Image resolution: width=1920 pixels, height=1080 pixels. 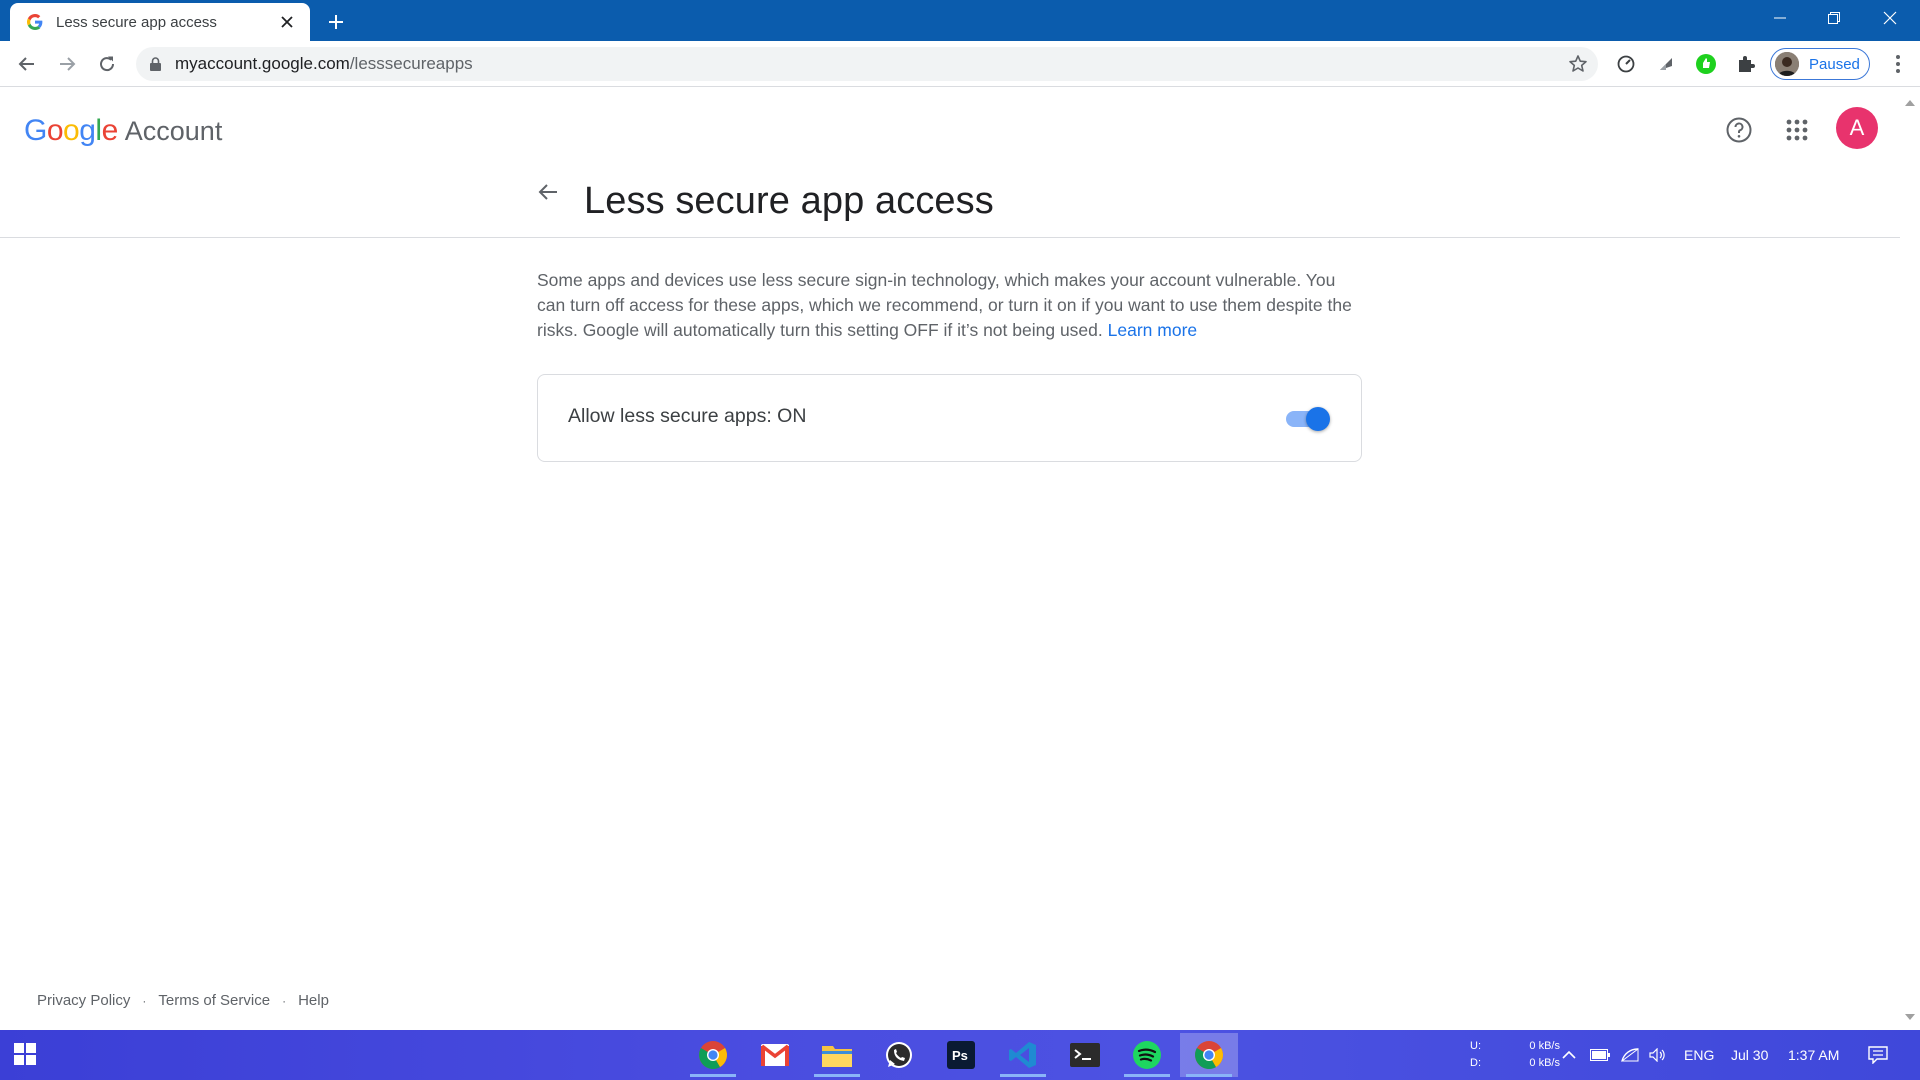 I want to click on terms-of-service-link: Terms of Service, so click(x=214, y=1000).